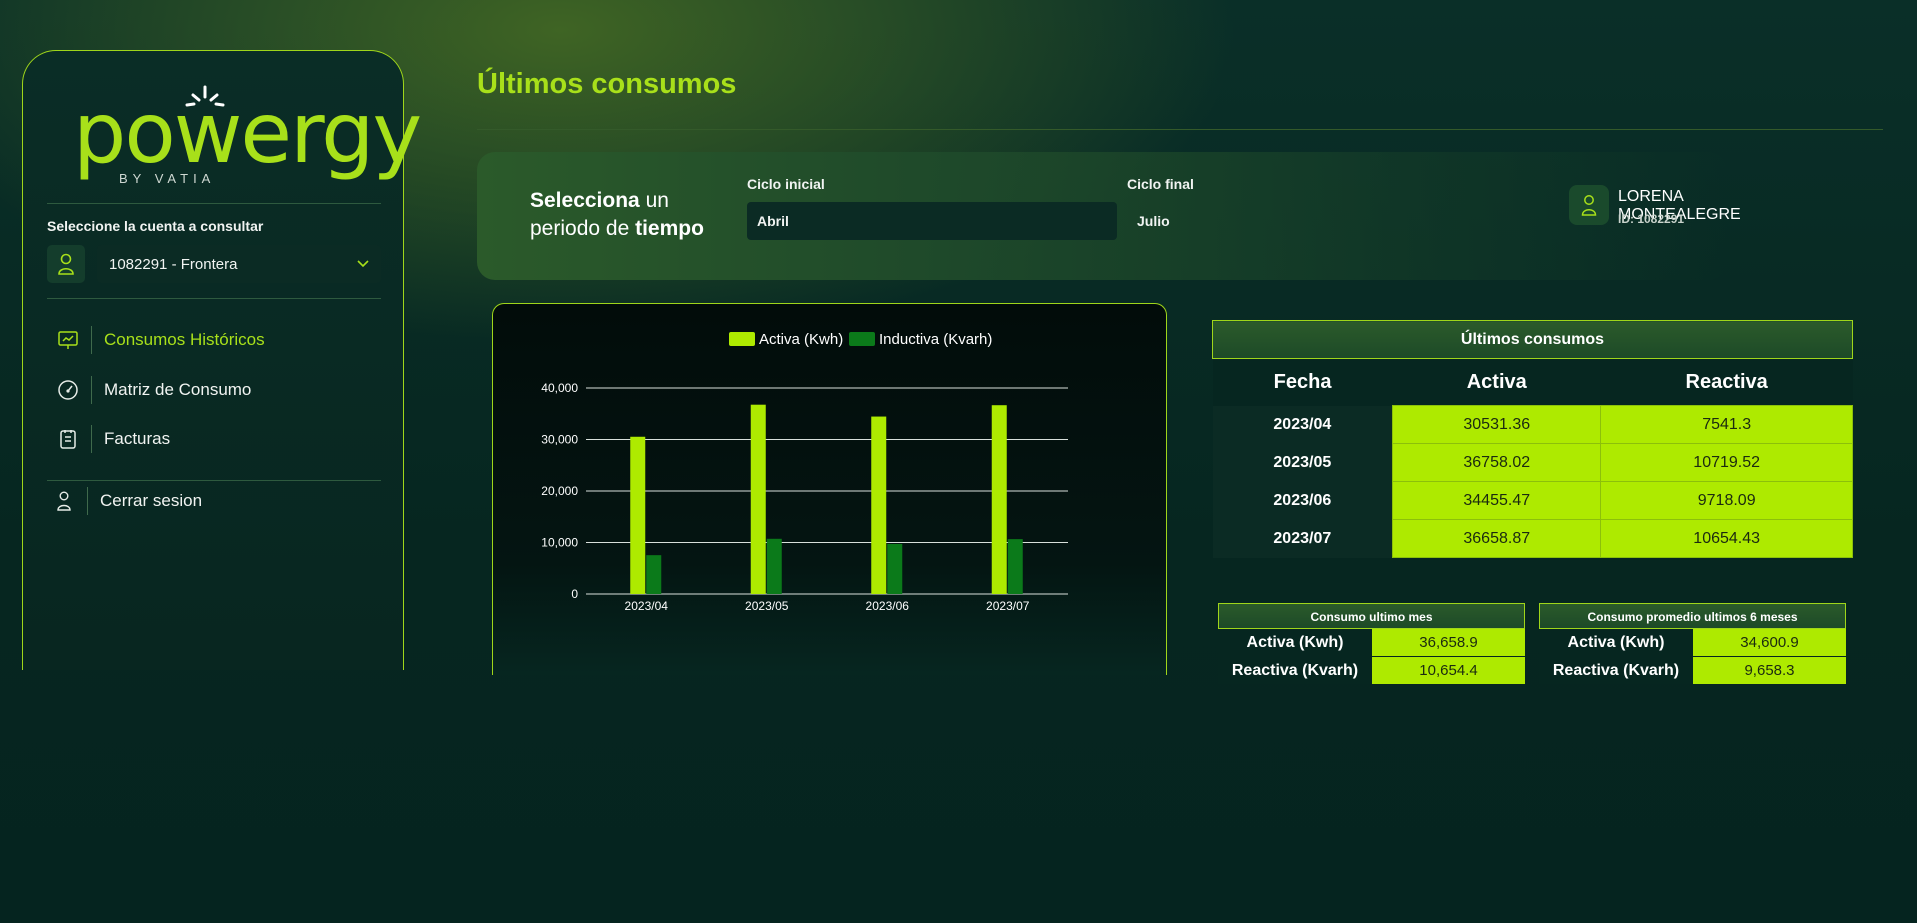 The height and width of the screenshot is (923, 1917). Describe the element at coordinates (1302, 462) in the screenshot. I see `table-cell-date: 2023/05` at that location.